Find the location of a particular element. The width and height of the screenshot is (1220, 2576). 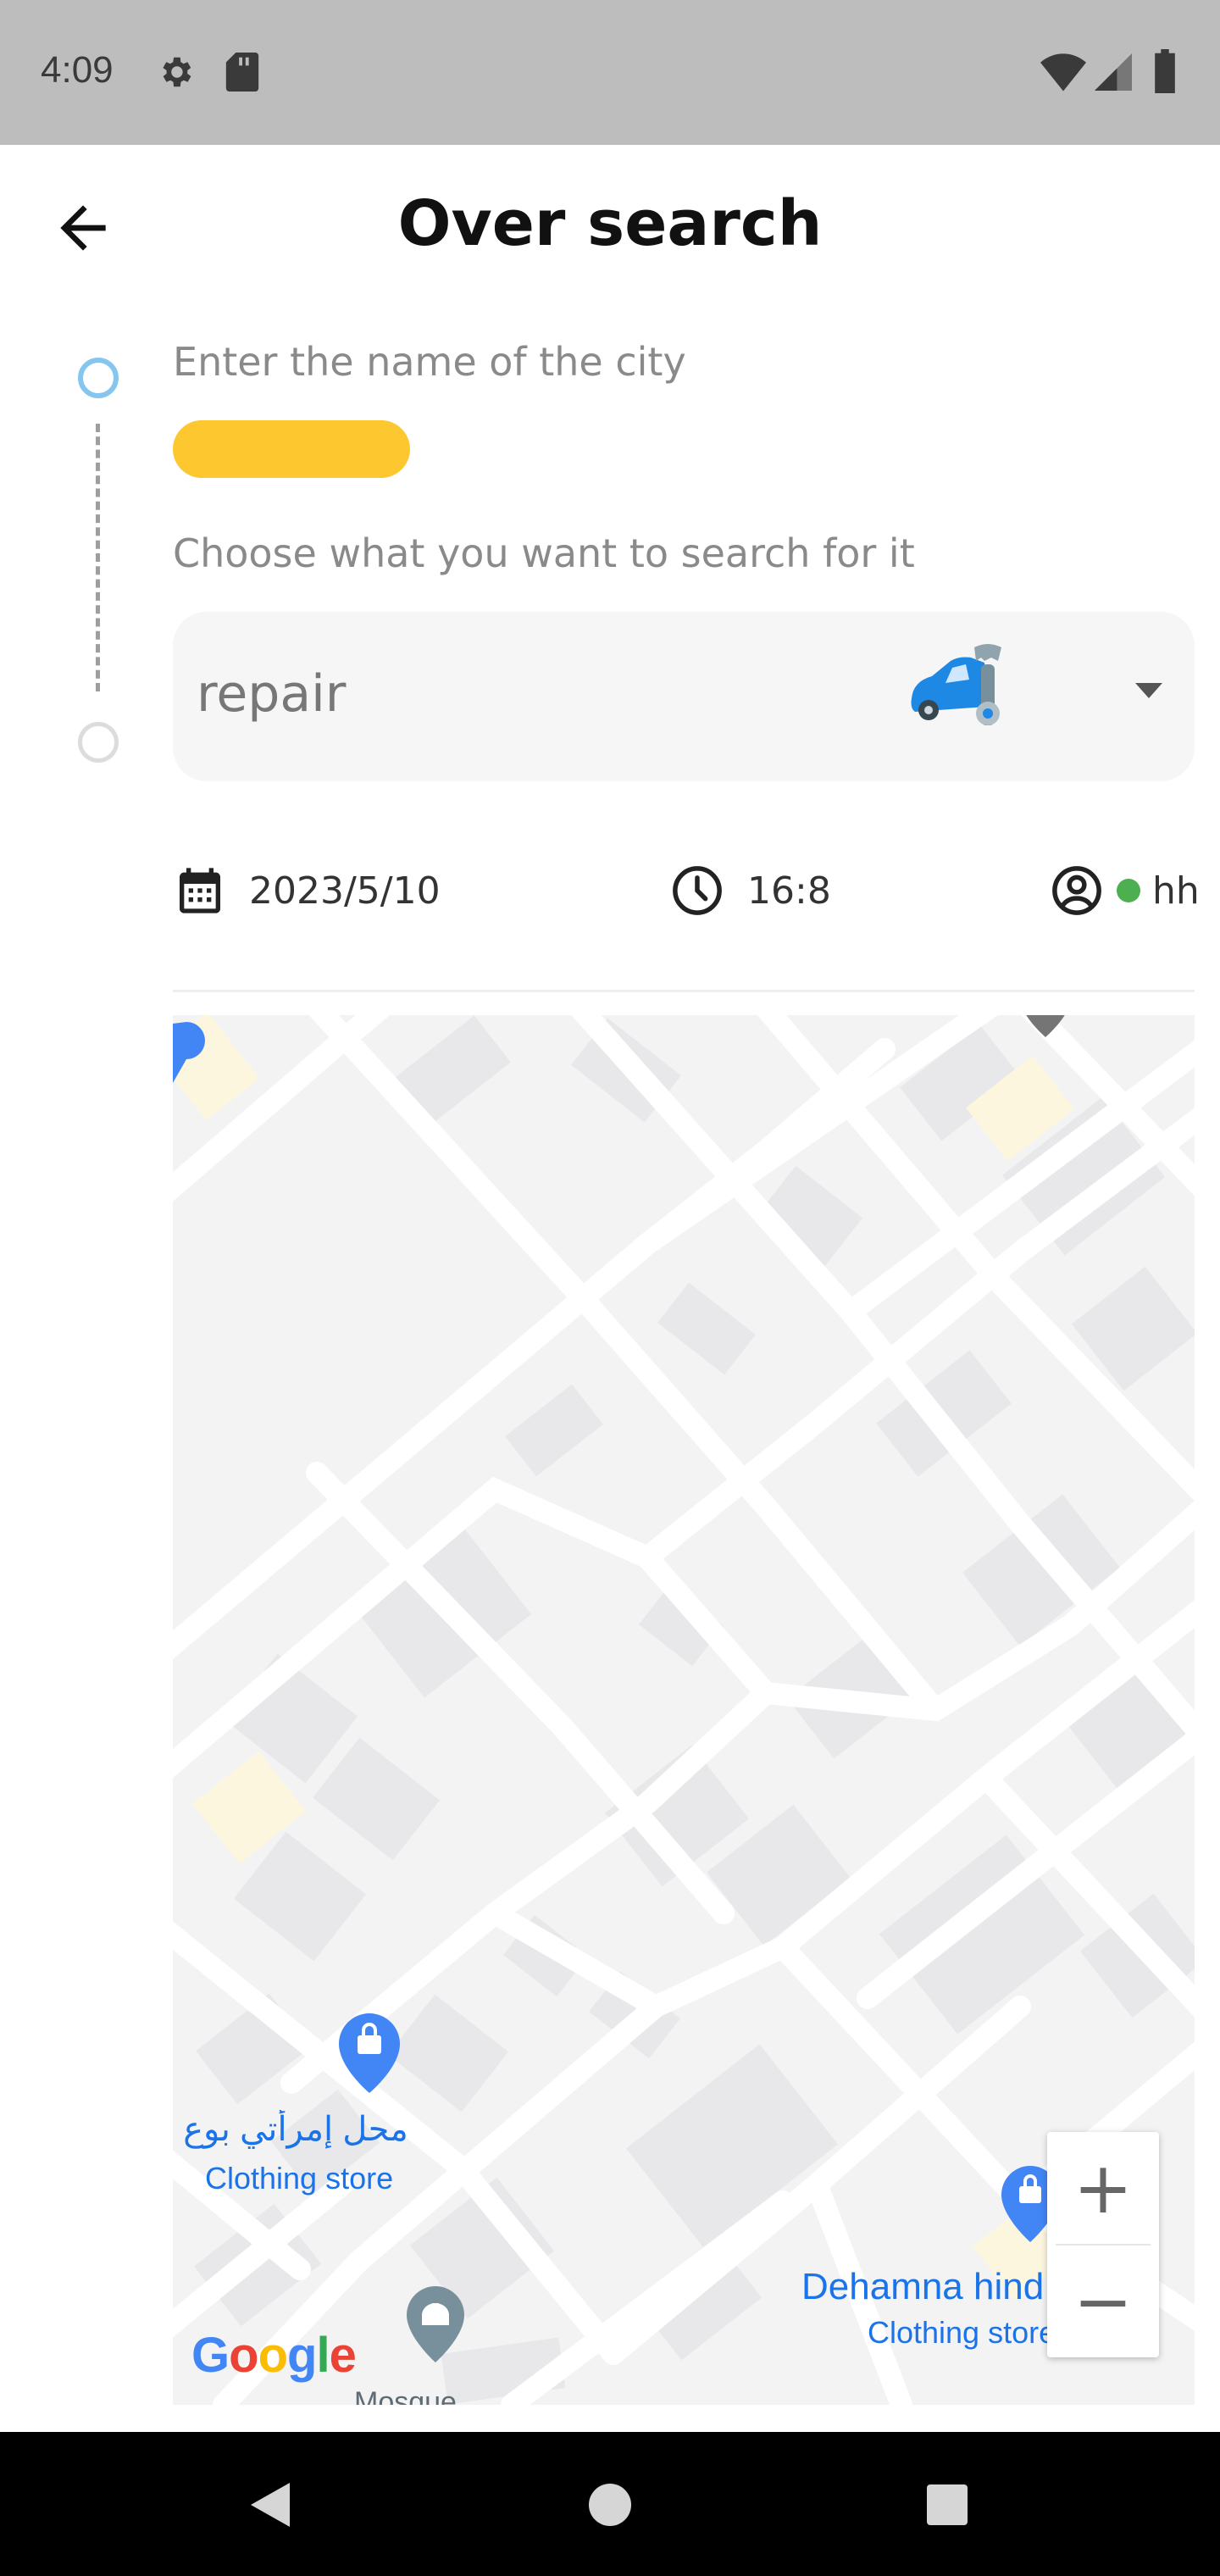

zoom-out-button: − is located at coordinates (1103, 2301).